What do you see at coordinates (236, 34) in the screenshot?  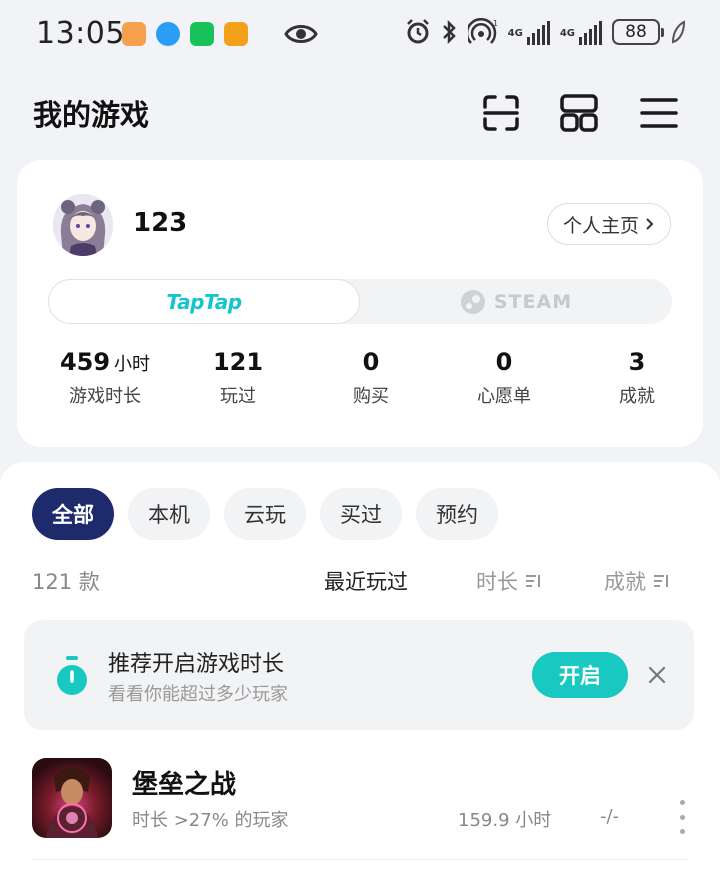 I see `note-app-icon` at bounding box center [236, 34].